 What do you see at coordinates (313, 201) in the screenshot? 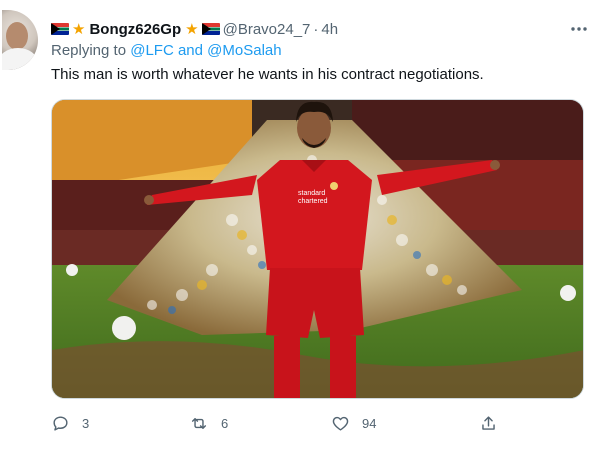
I see `sponsor-line-2: chartered` at bounding box center [313, 201].